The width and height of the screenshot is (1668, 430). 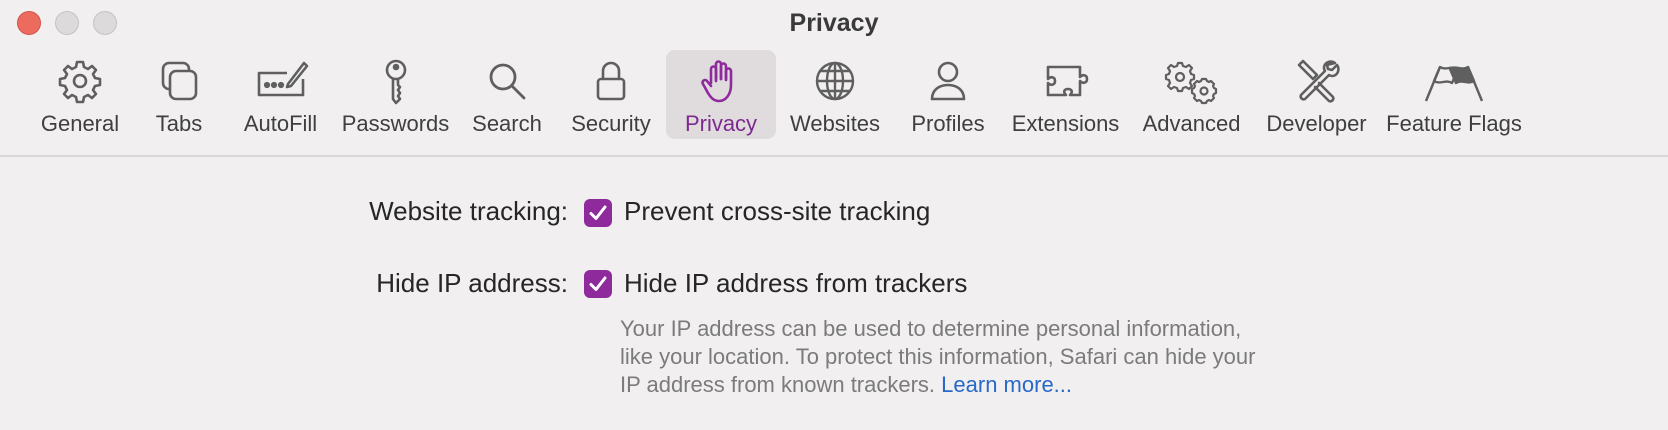 I want to click on puzzle-icon, so click(x=1067, y=81).